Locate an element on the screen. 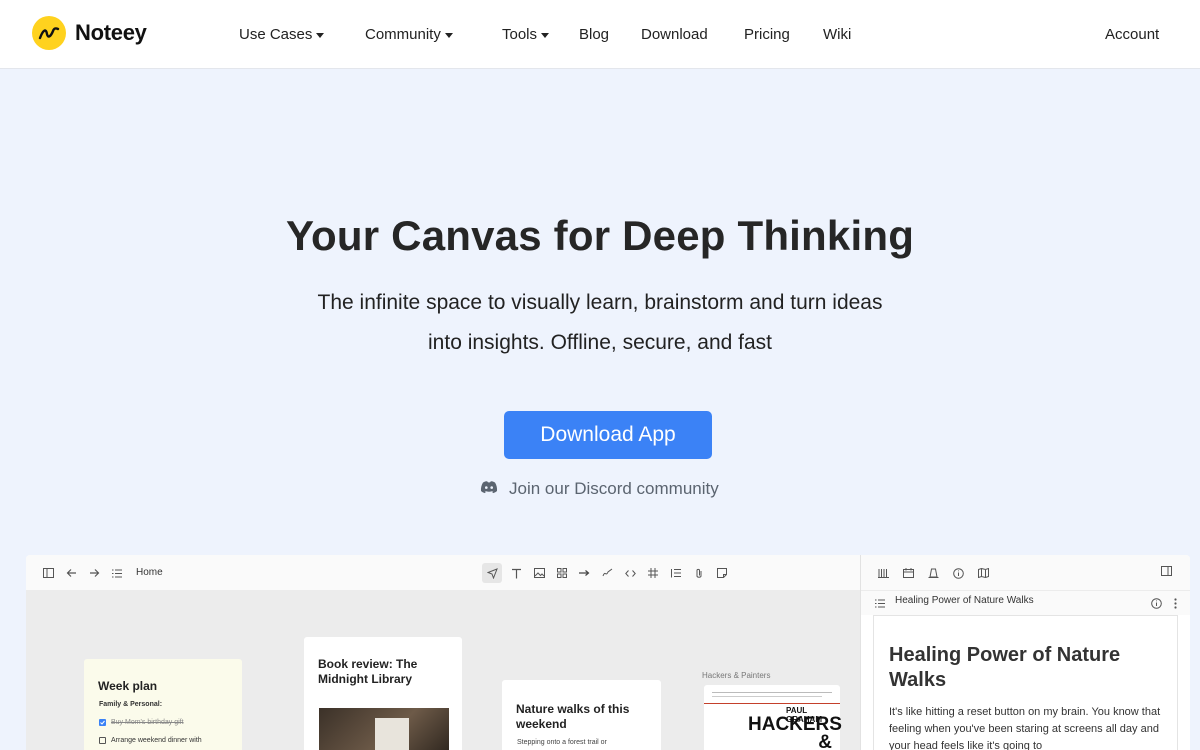 This screenshot has width=1200, height=750. brand-logo: Noteey is located at coordinates (89, 33).